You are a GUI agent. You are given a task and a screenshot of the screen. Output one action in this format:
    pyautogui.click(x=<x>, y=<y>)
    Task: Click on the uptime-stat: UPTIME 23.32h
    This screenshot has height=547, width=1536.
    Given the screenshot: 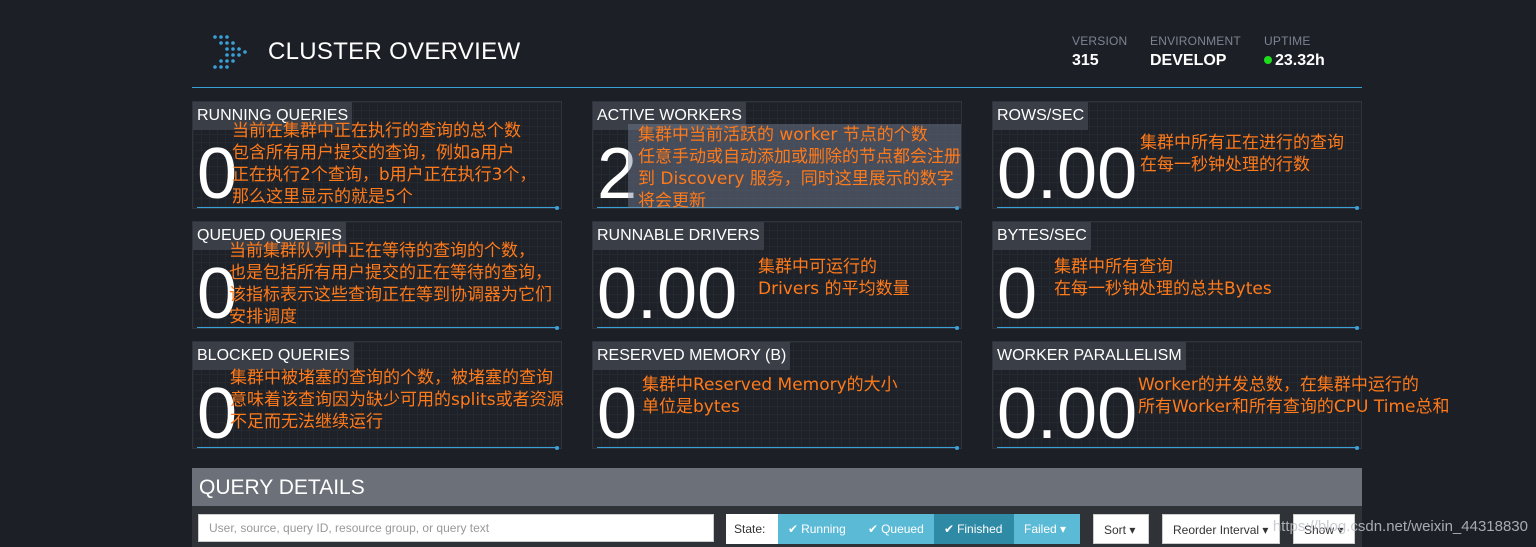 What is the action you would take?
    pyautogui.click(x=1294, y=52)
    